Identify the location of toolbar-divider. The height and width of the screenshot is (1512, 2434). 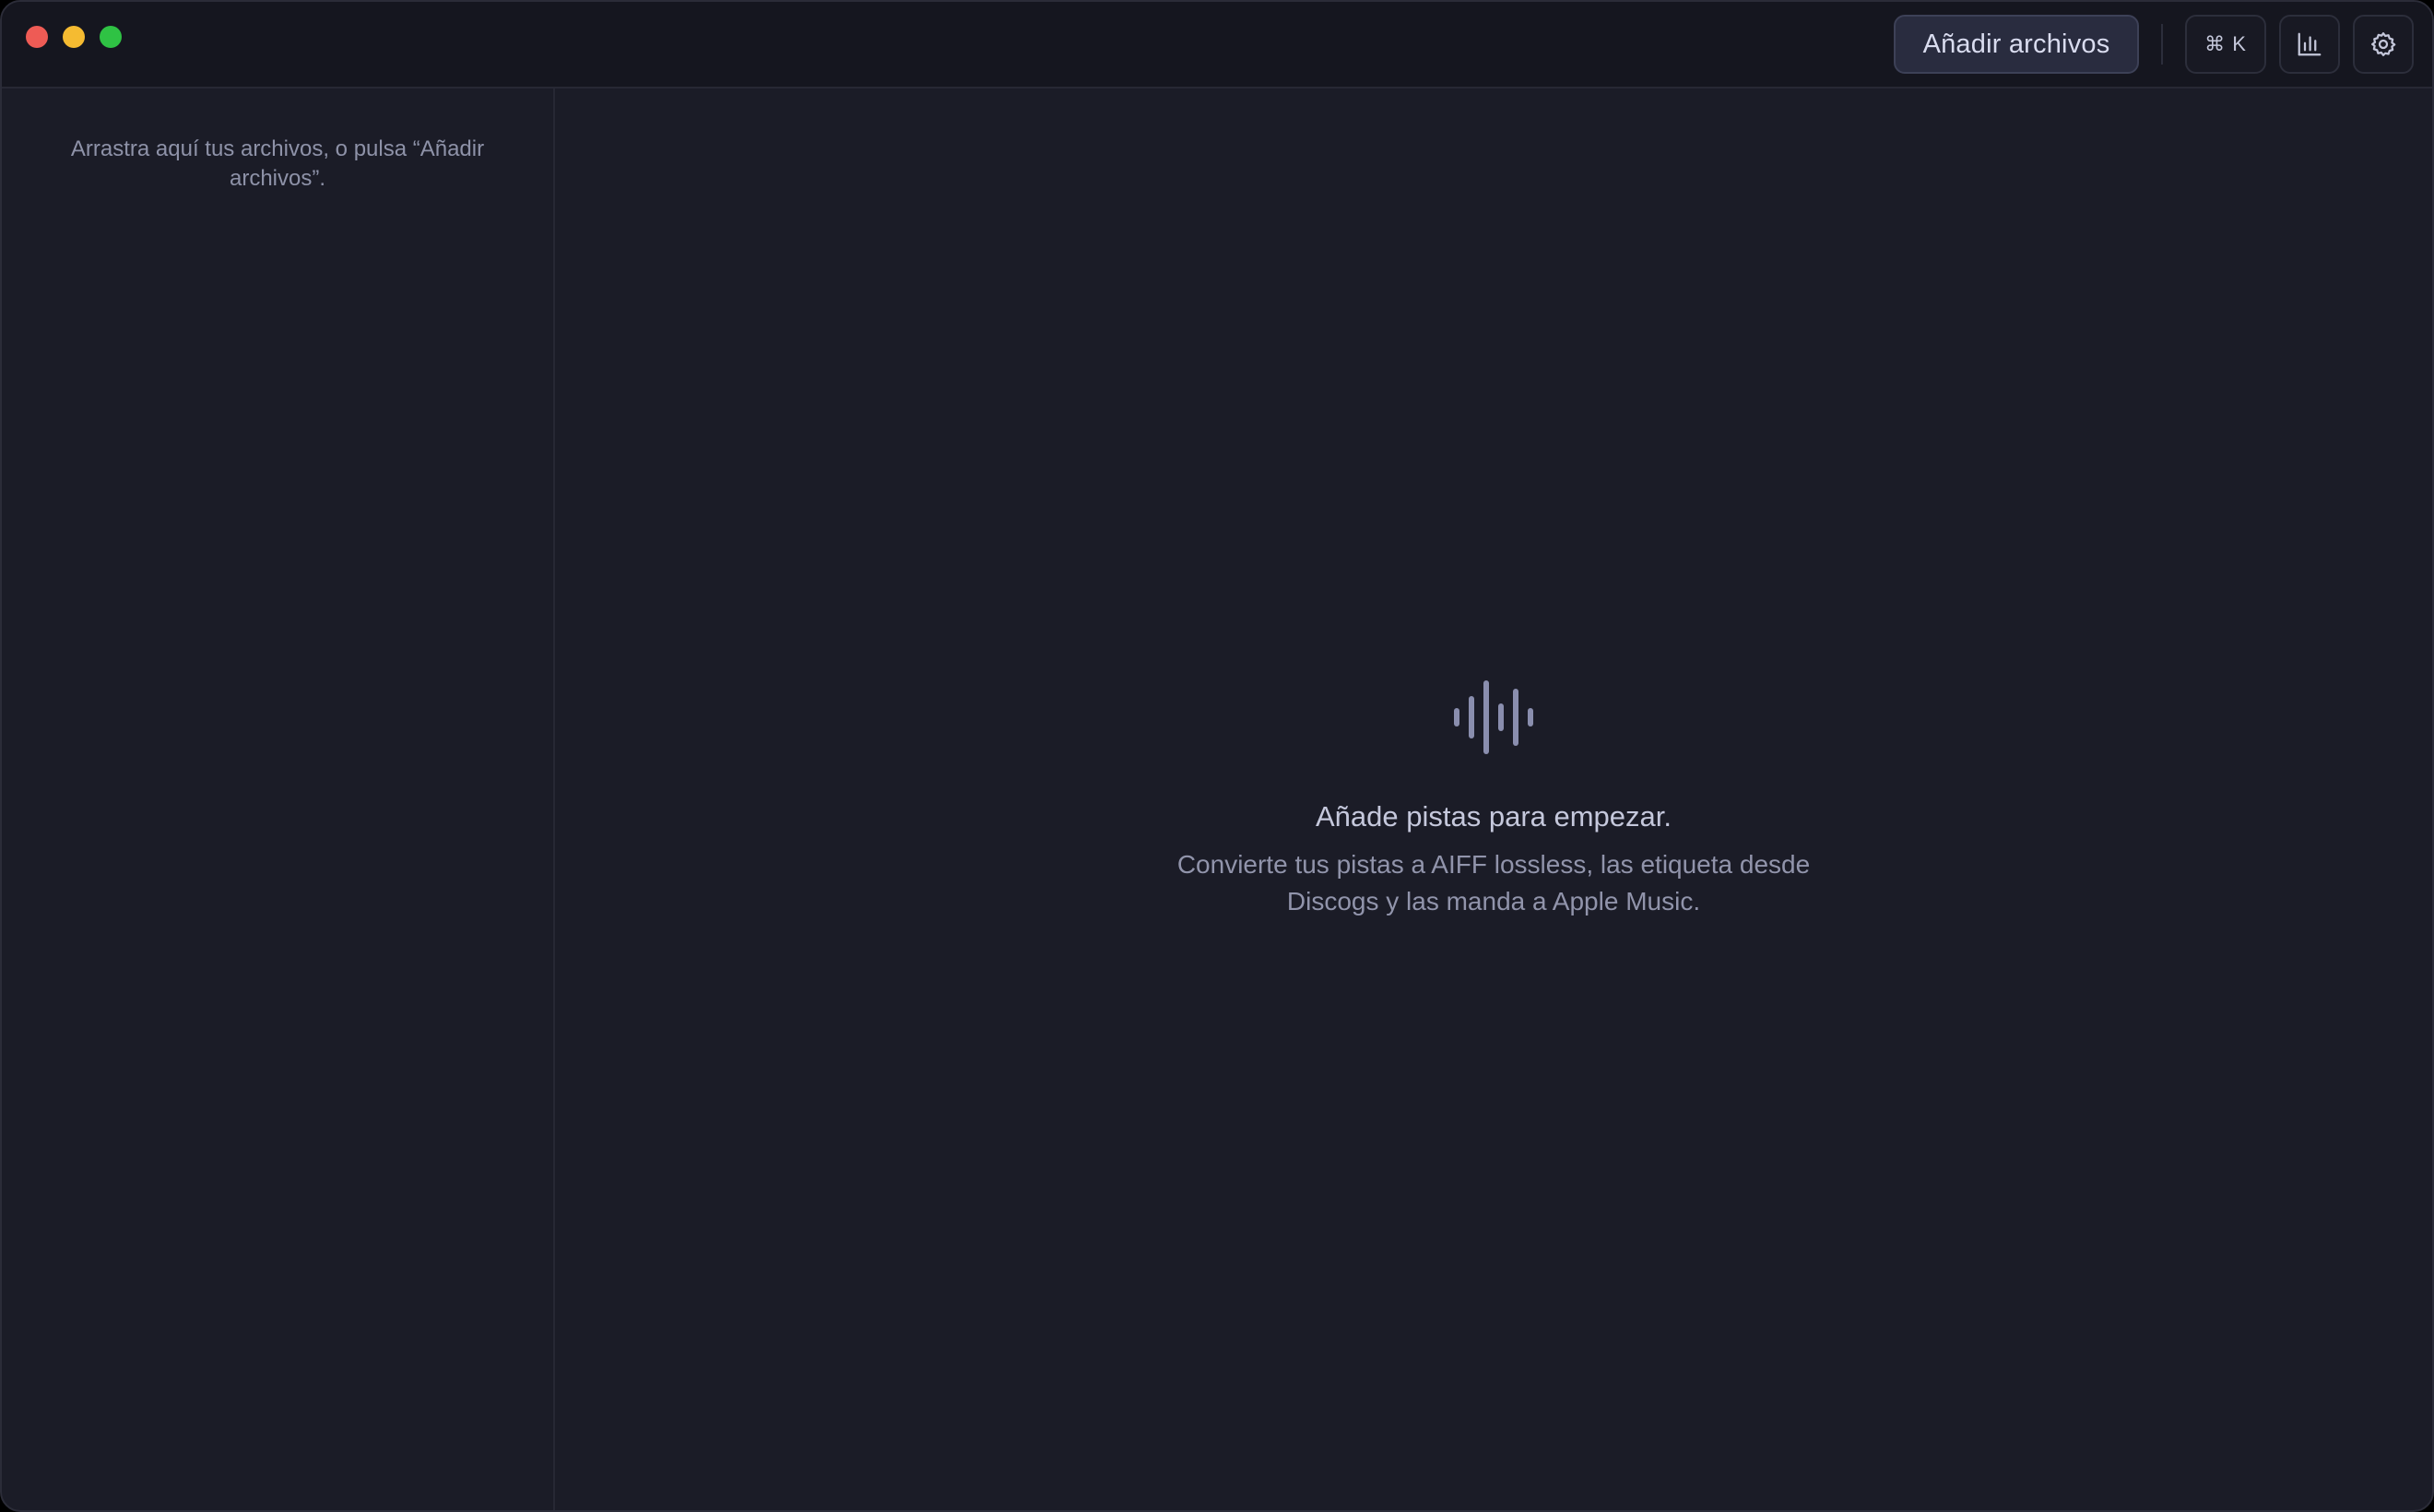
(2162, 44).